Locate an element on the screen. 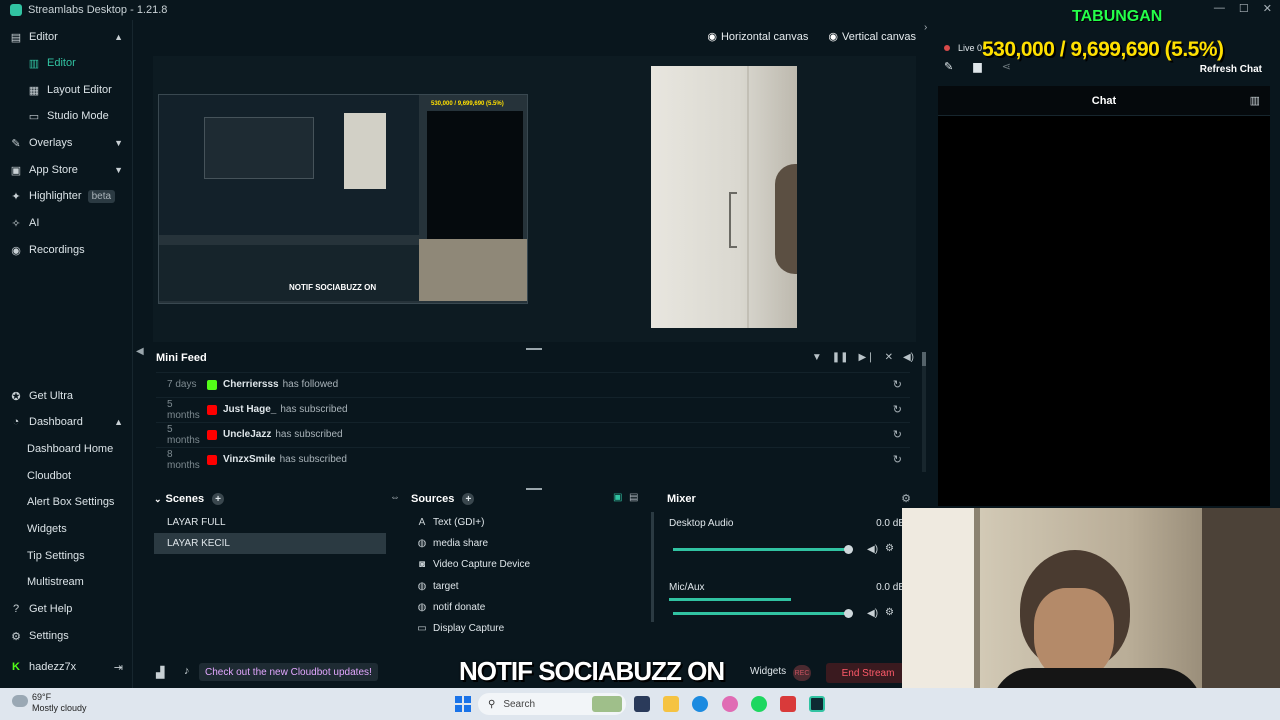 The width and height of the screenshot is (1280, 720). pencil-icon: ✎ is located at coordinates (948, 66).